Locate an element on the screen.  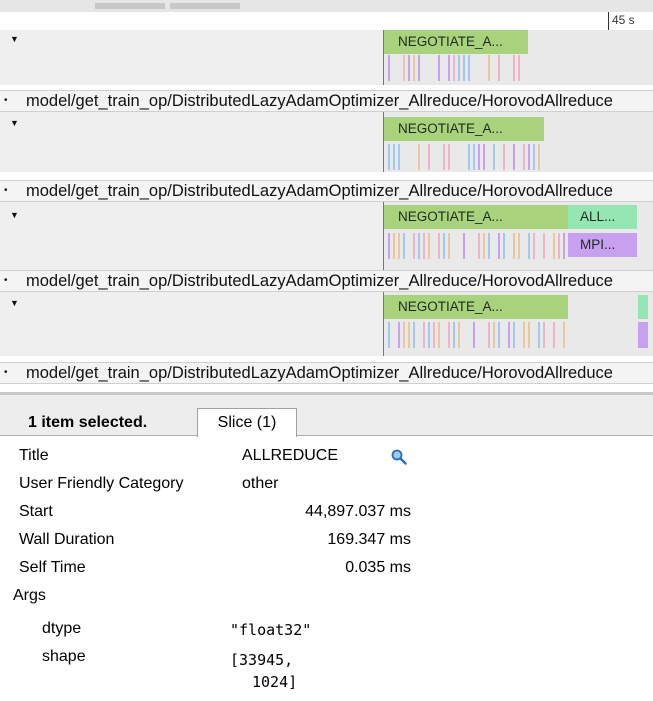
dtype-key: dtype is located at coordinates (62, 628).